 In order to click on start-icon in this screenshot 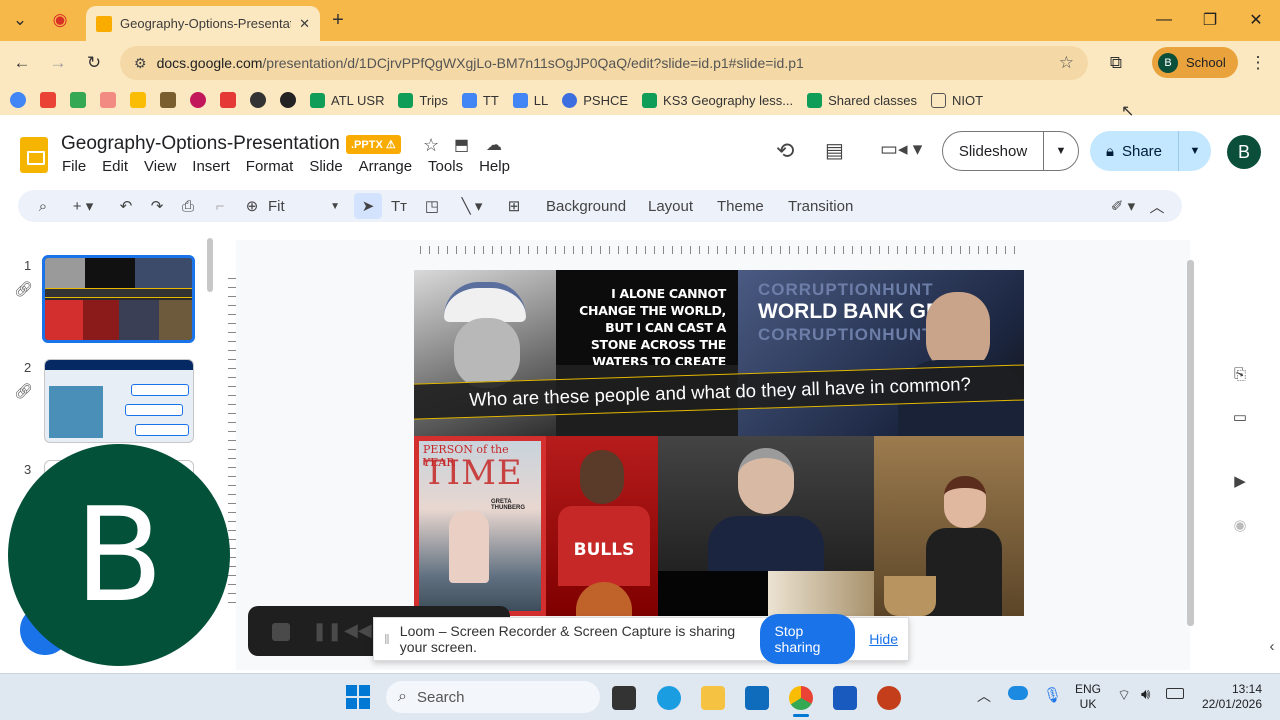, I will do `click(358, 697)`.